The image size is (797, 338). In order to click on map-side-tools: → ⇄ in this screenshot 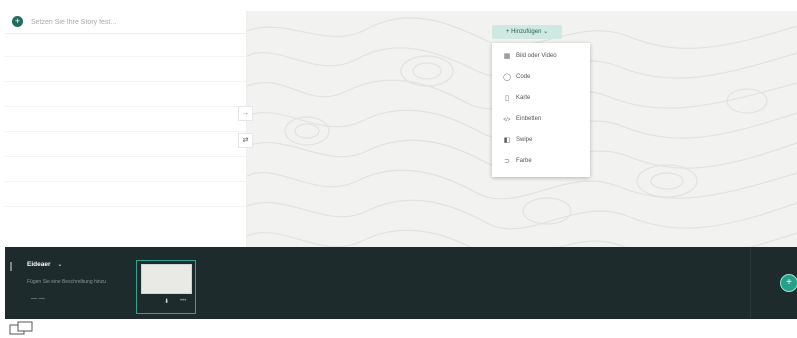, I will do `click(245, 133)`.